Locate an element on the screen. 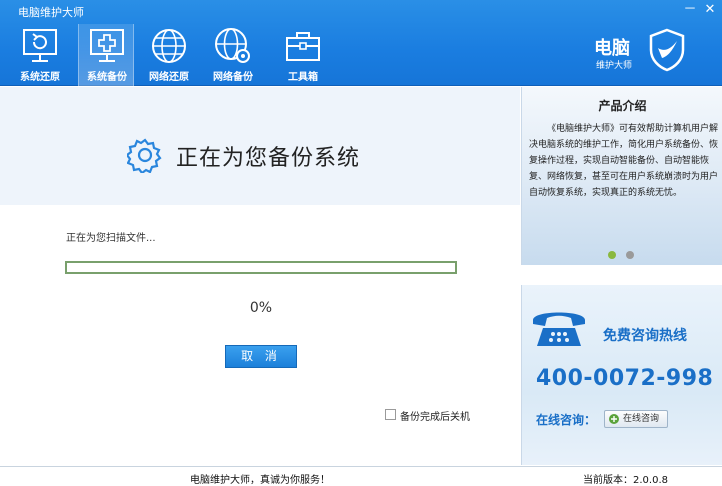 The height and width of the screenshot is (486, 722). status-bar: 电脑维护大师，真诚为你服务！ 当前版本：2.0.0.8 is located at coordinates (361, 476).